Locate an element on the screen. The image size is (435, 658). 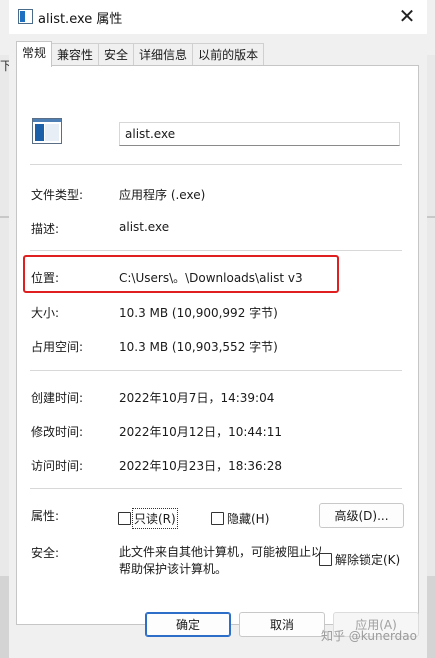
background-app-right-bottom is located at coordinates (431, 617).